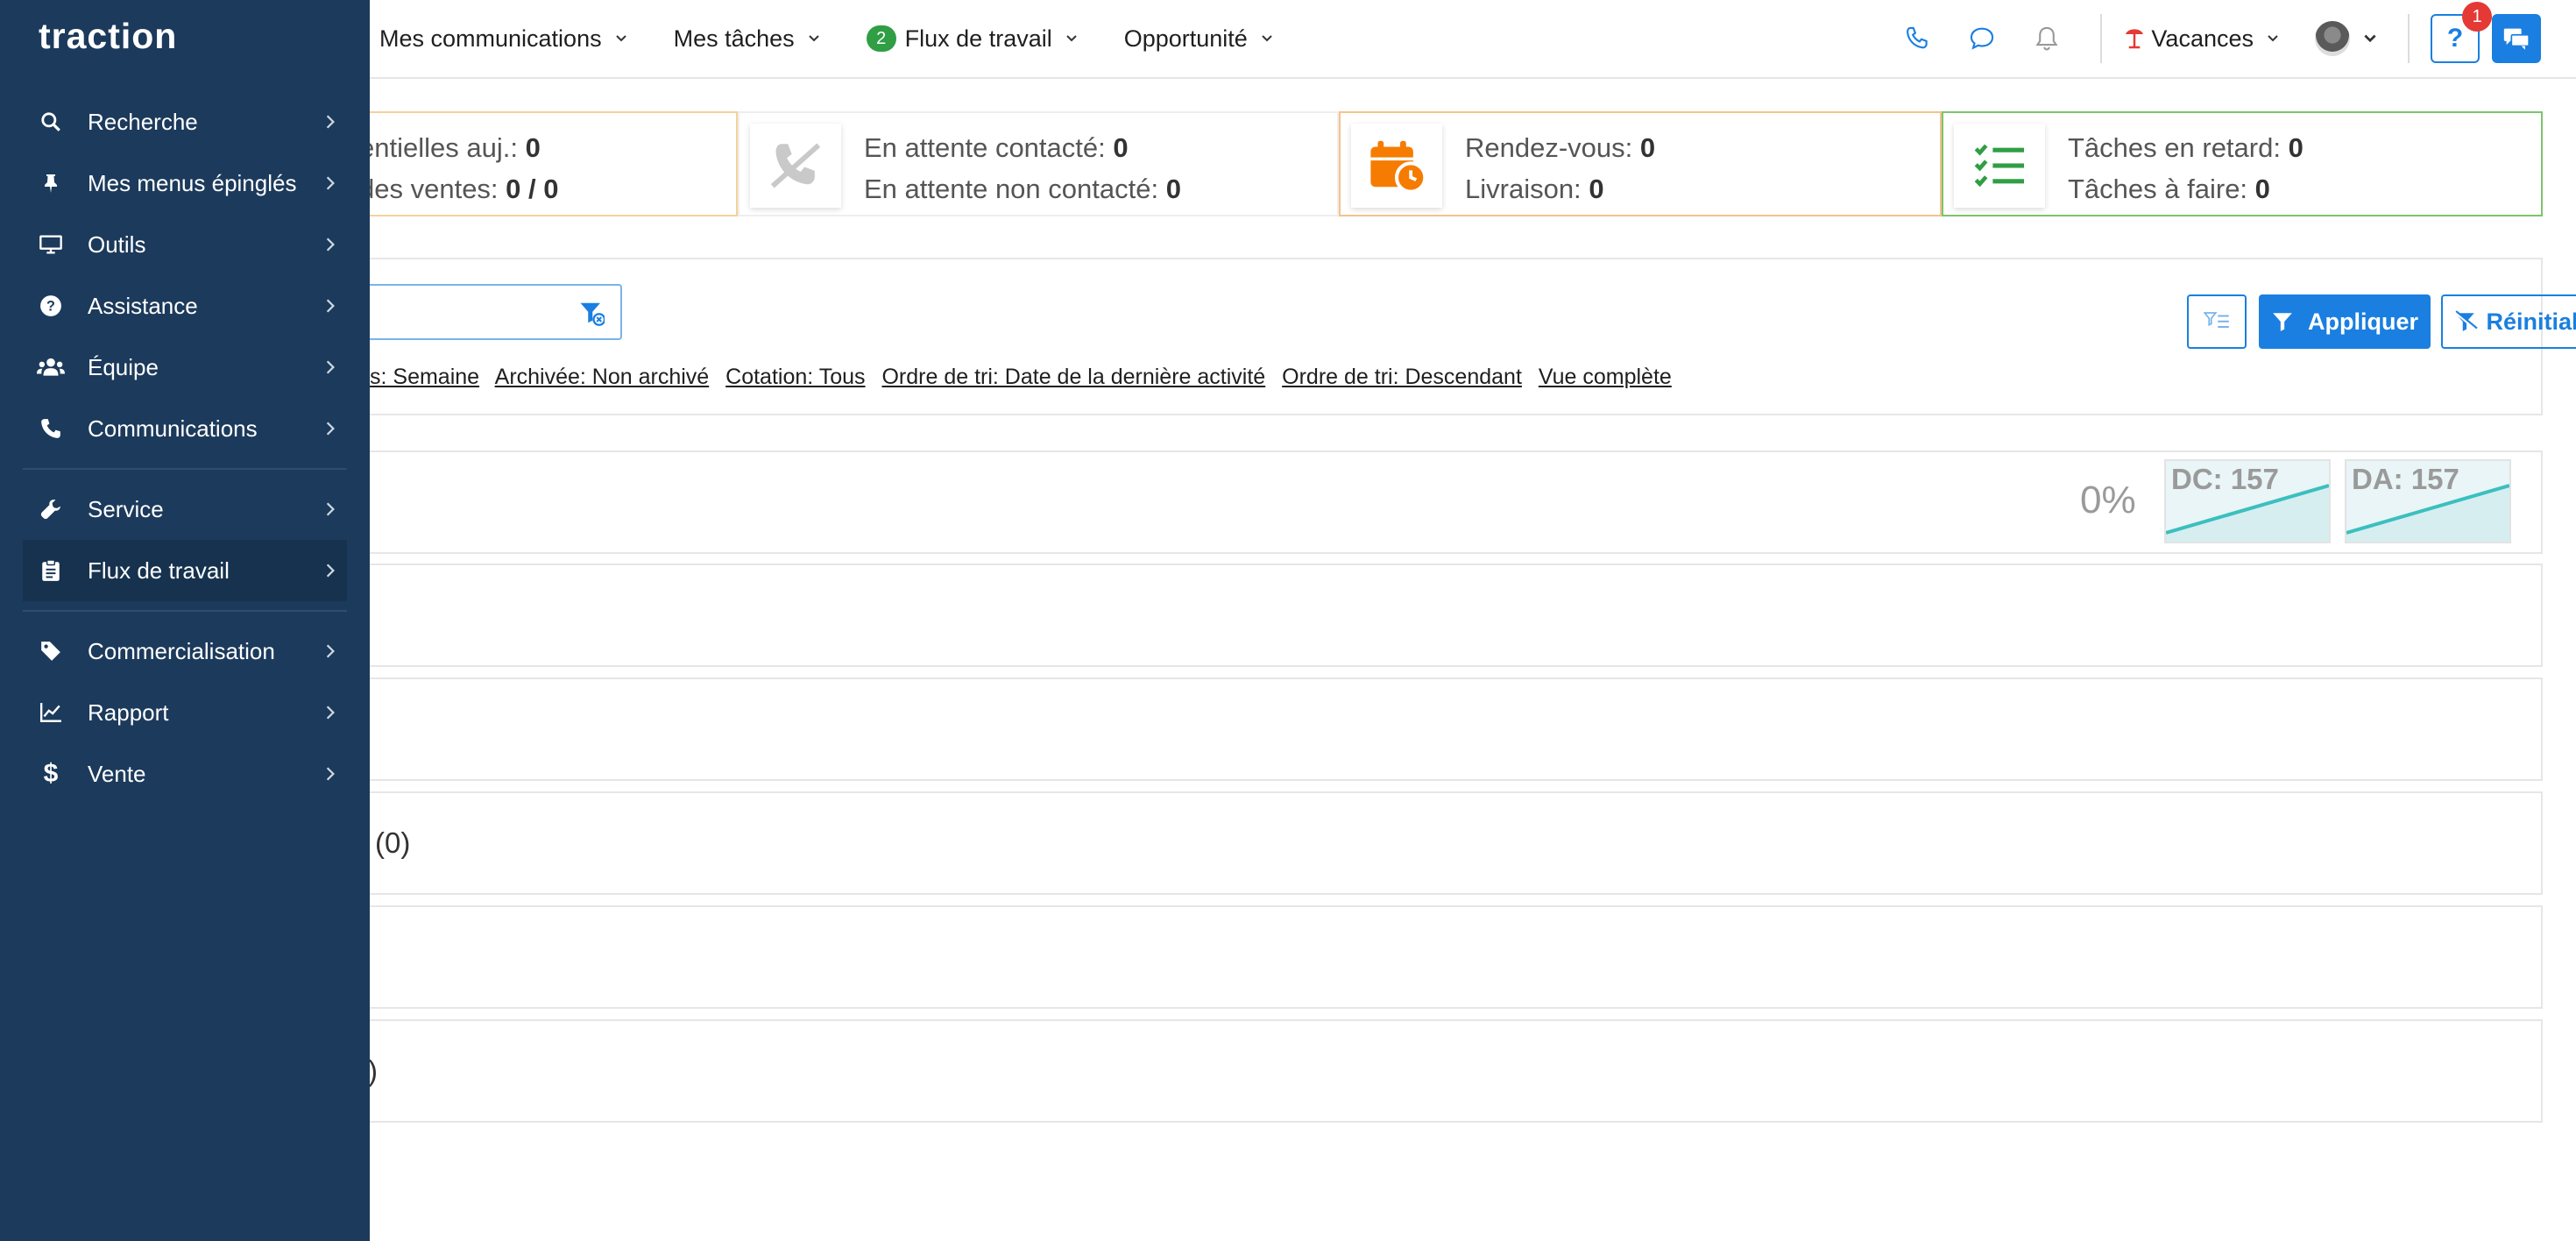 This screenshot has width=2576, height=1241. I want to click on list-row: (0), so click(1333, 843).